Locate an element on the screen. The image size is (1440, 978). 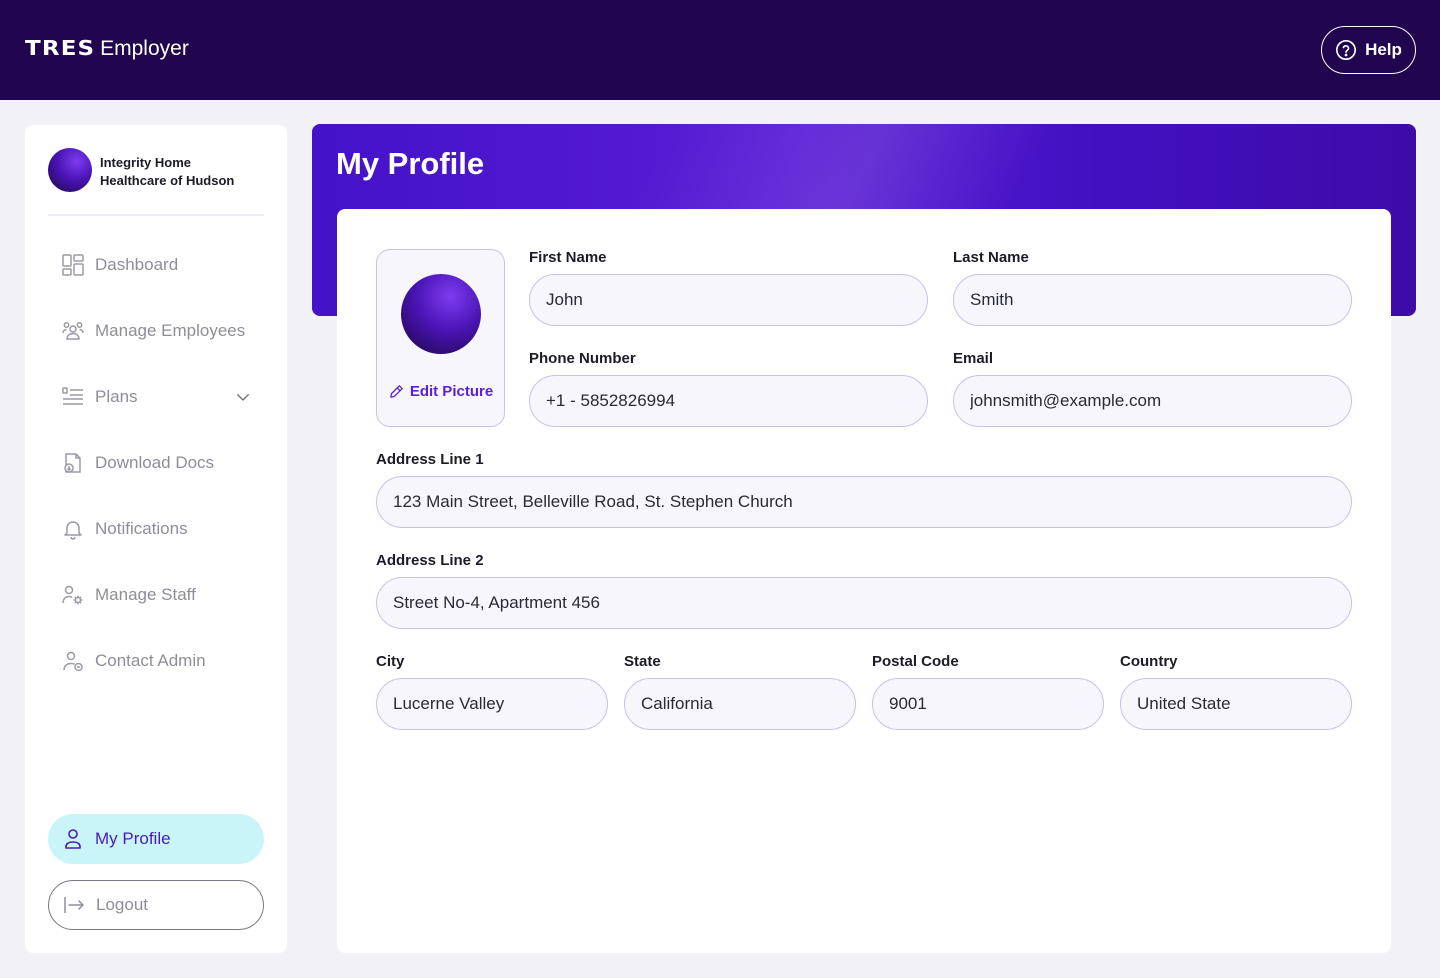
sidebar-item-label: Dashboard is located at coordinates (137, 264).